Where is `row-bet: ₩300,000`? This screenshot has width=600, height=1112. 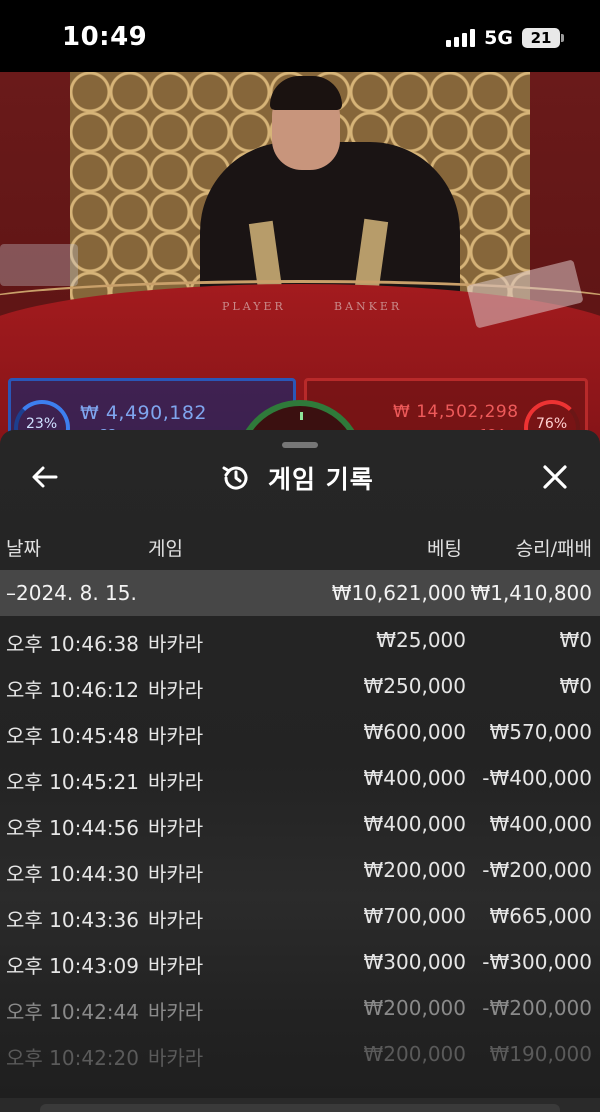 row-bet: ₩300,000 is located at coordinates (414, 962).